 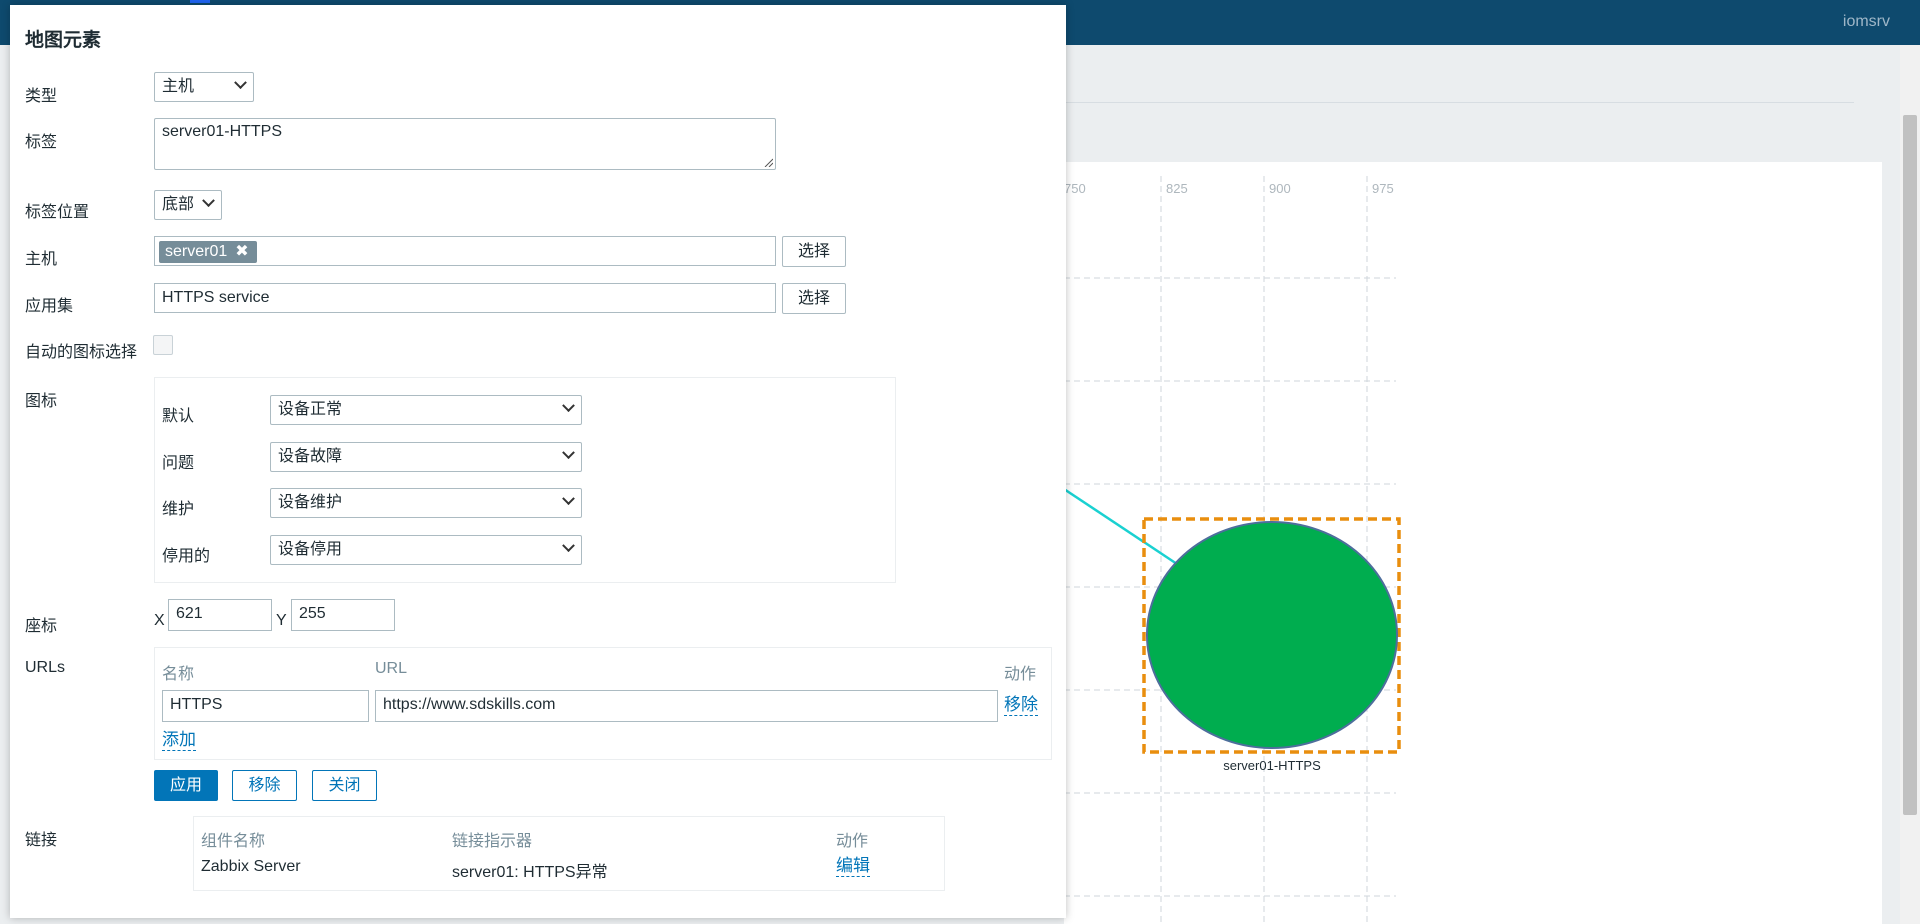 What do you see at coordinates (200, 1) in the screenshot?
I see `active-tab-indicator` at bounding box center [200, 1].